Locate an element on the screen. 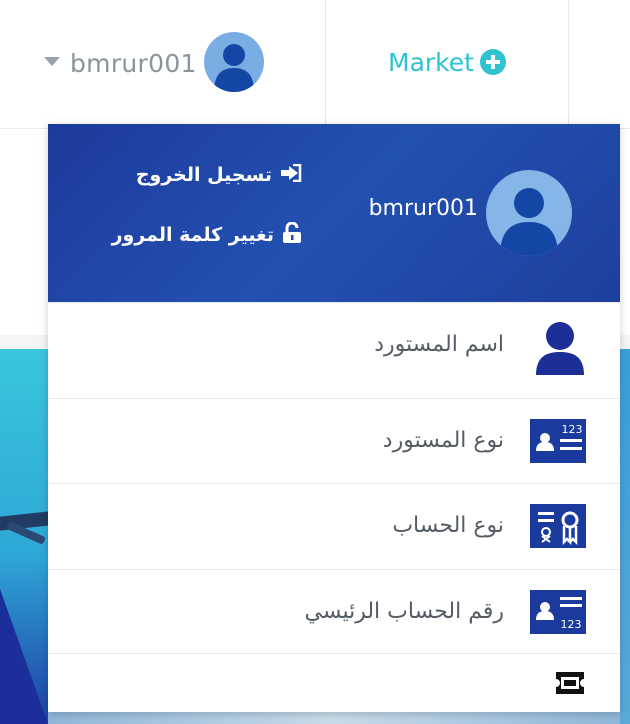 The image size is (630, 724). user-menu-toggle: bmrur001 is located at coordinates (159, 63).